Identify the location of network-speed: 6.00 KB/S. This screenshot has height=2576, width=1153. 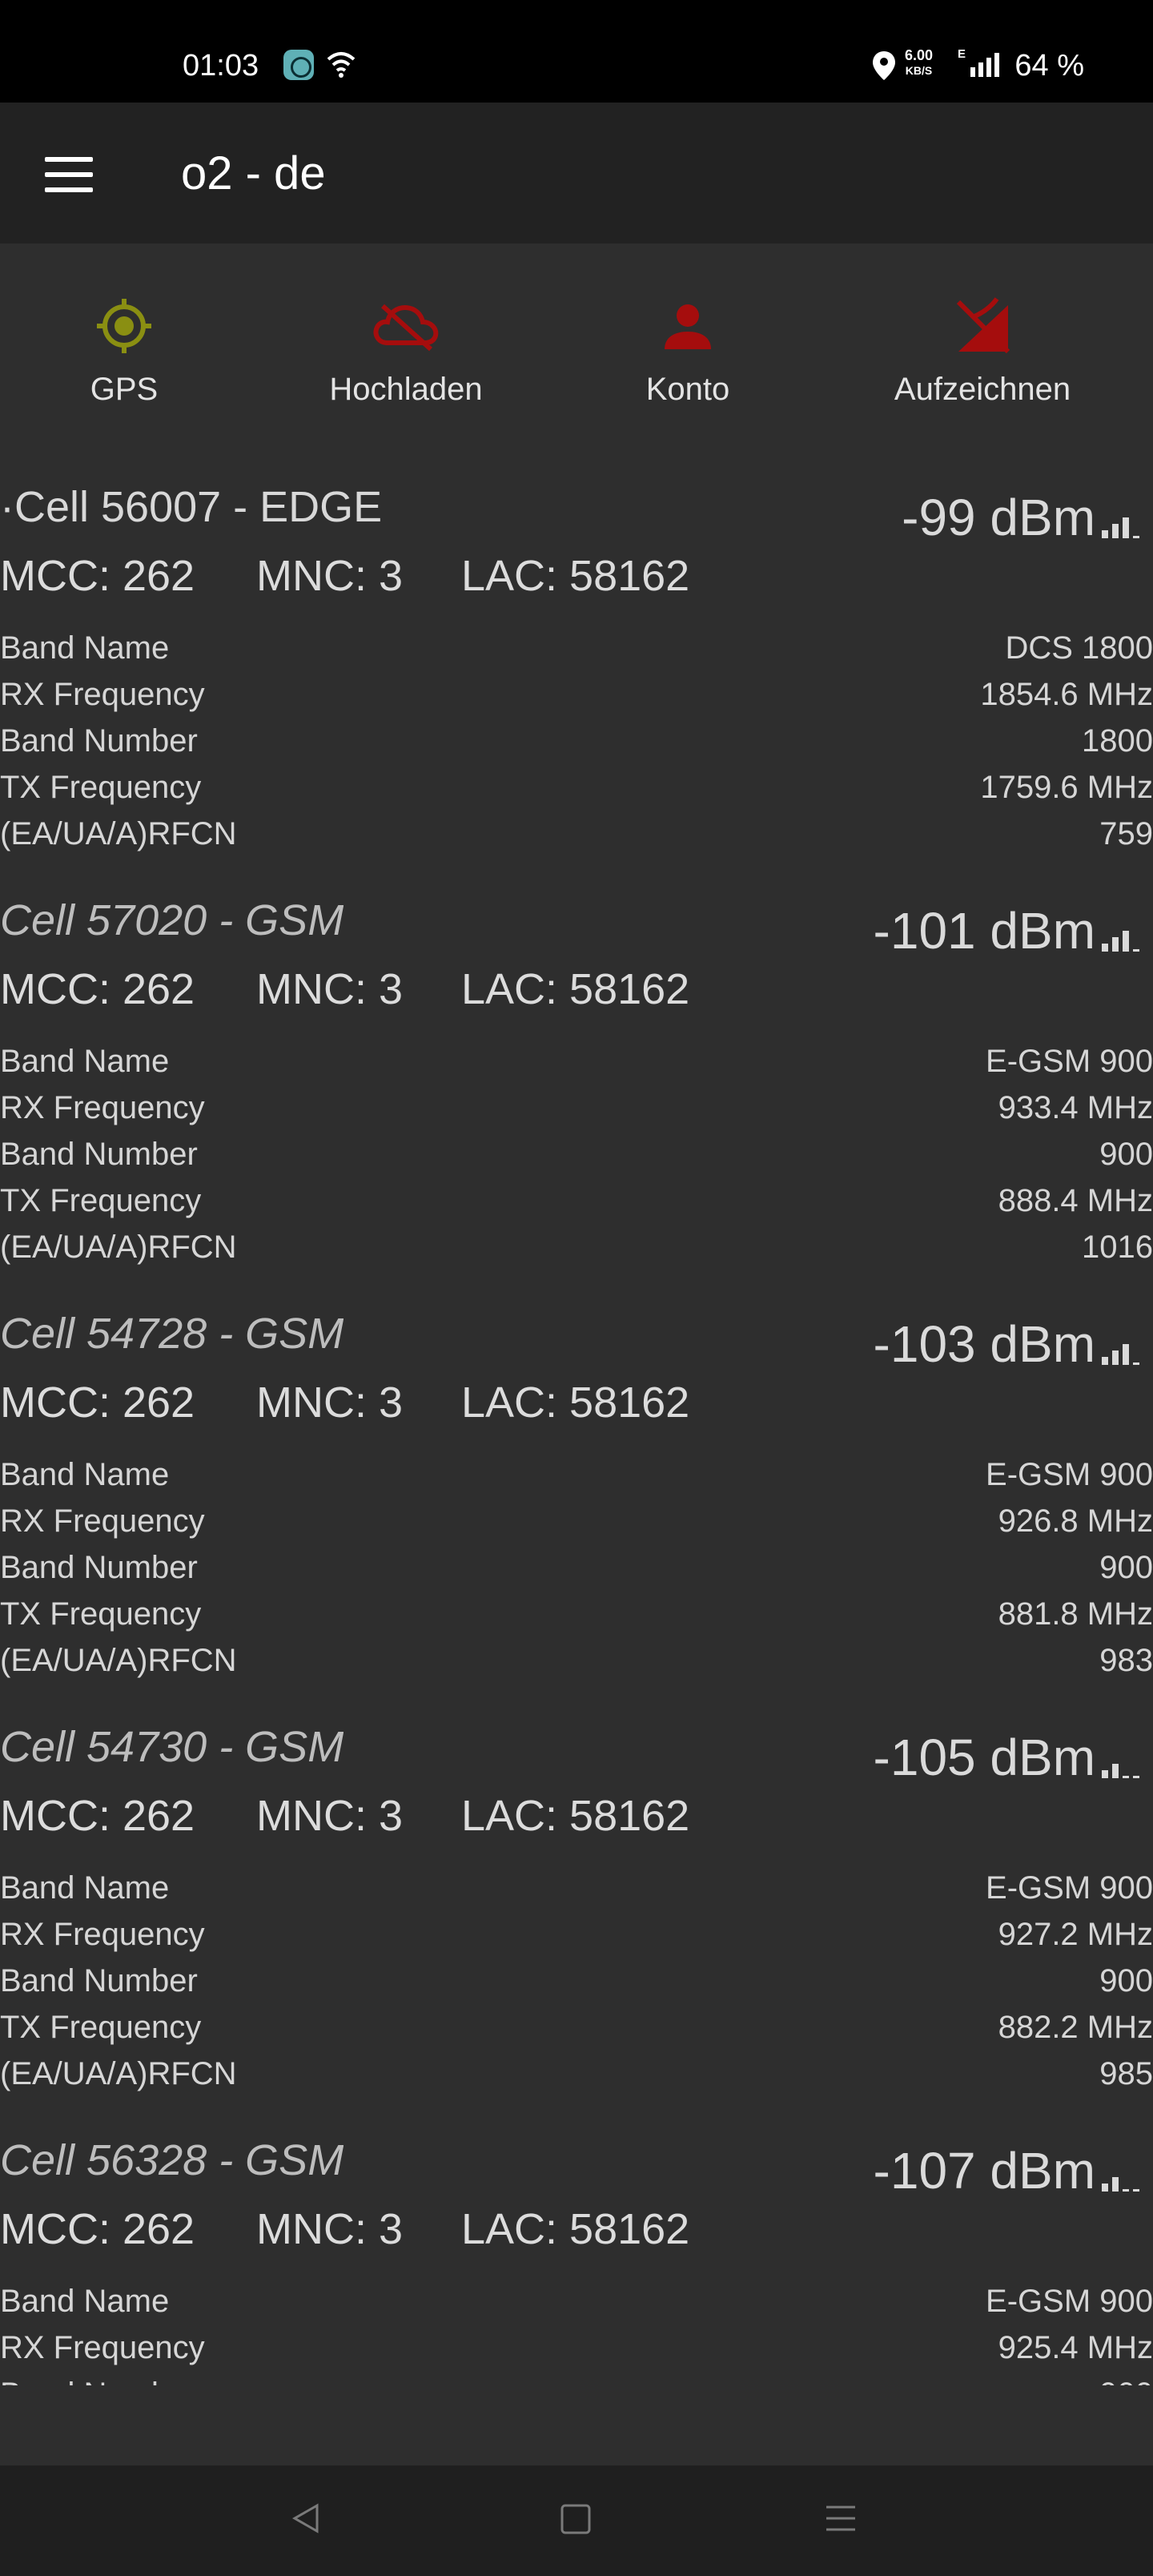
(919, 63).